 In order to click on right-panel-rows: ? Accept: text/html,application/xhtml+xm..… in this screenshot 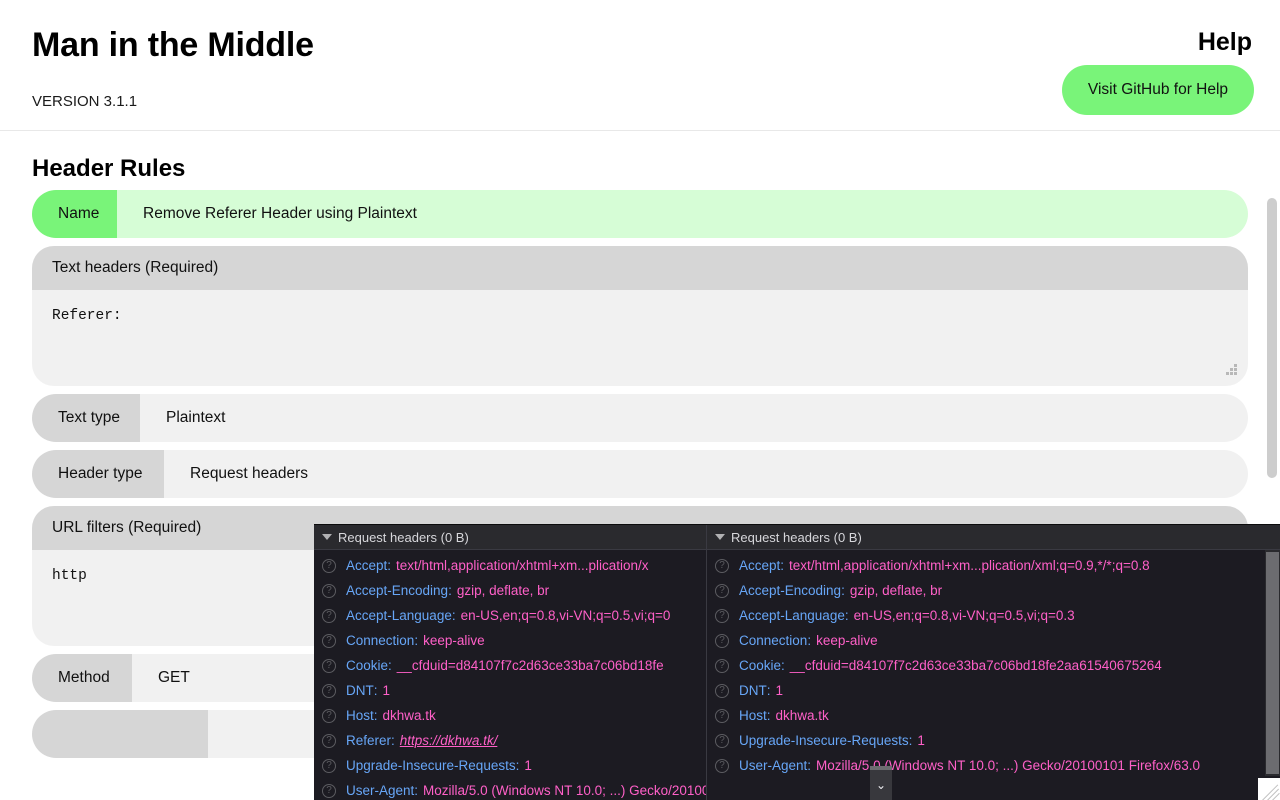, I will do `click(993, 664)`.